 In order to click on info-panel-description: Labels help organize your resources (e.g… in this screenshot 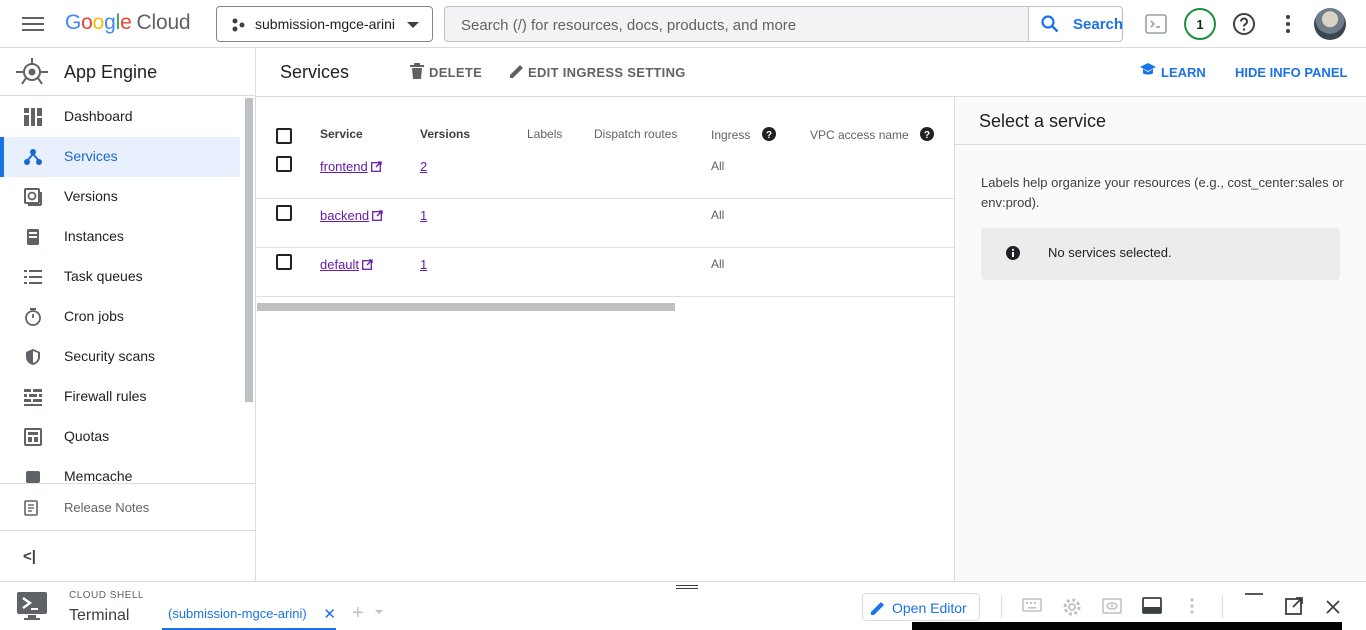, I will do `click(1162, 192)`.